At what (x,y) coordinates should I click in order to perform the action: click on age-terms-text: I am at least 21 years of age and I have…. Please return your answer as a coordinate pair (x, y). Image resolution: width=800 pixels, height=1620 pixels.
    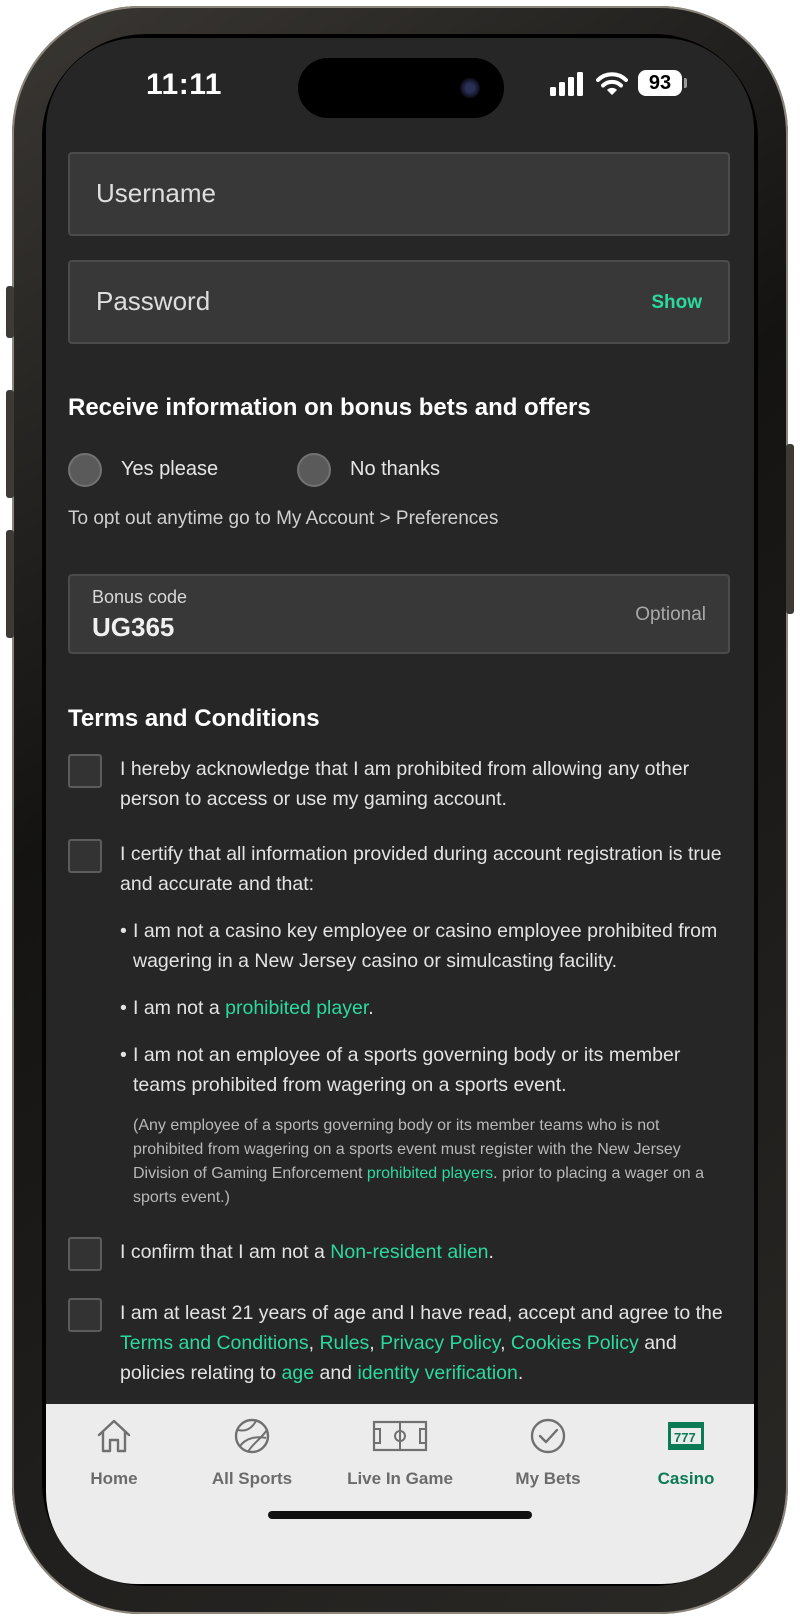
    Looking at the image, I should click on (425, 1343).